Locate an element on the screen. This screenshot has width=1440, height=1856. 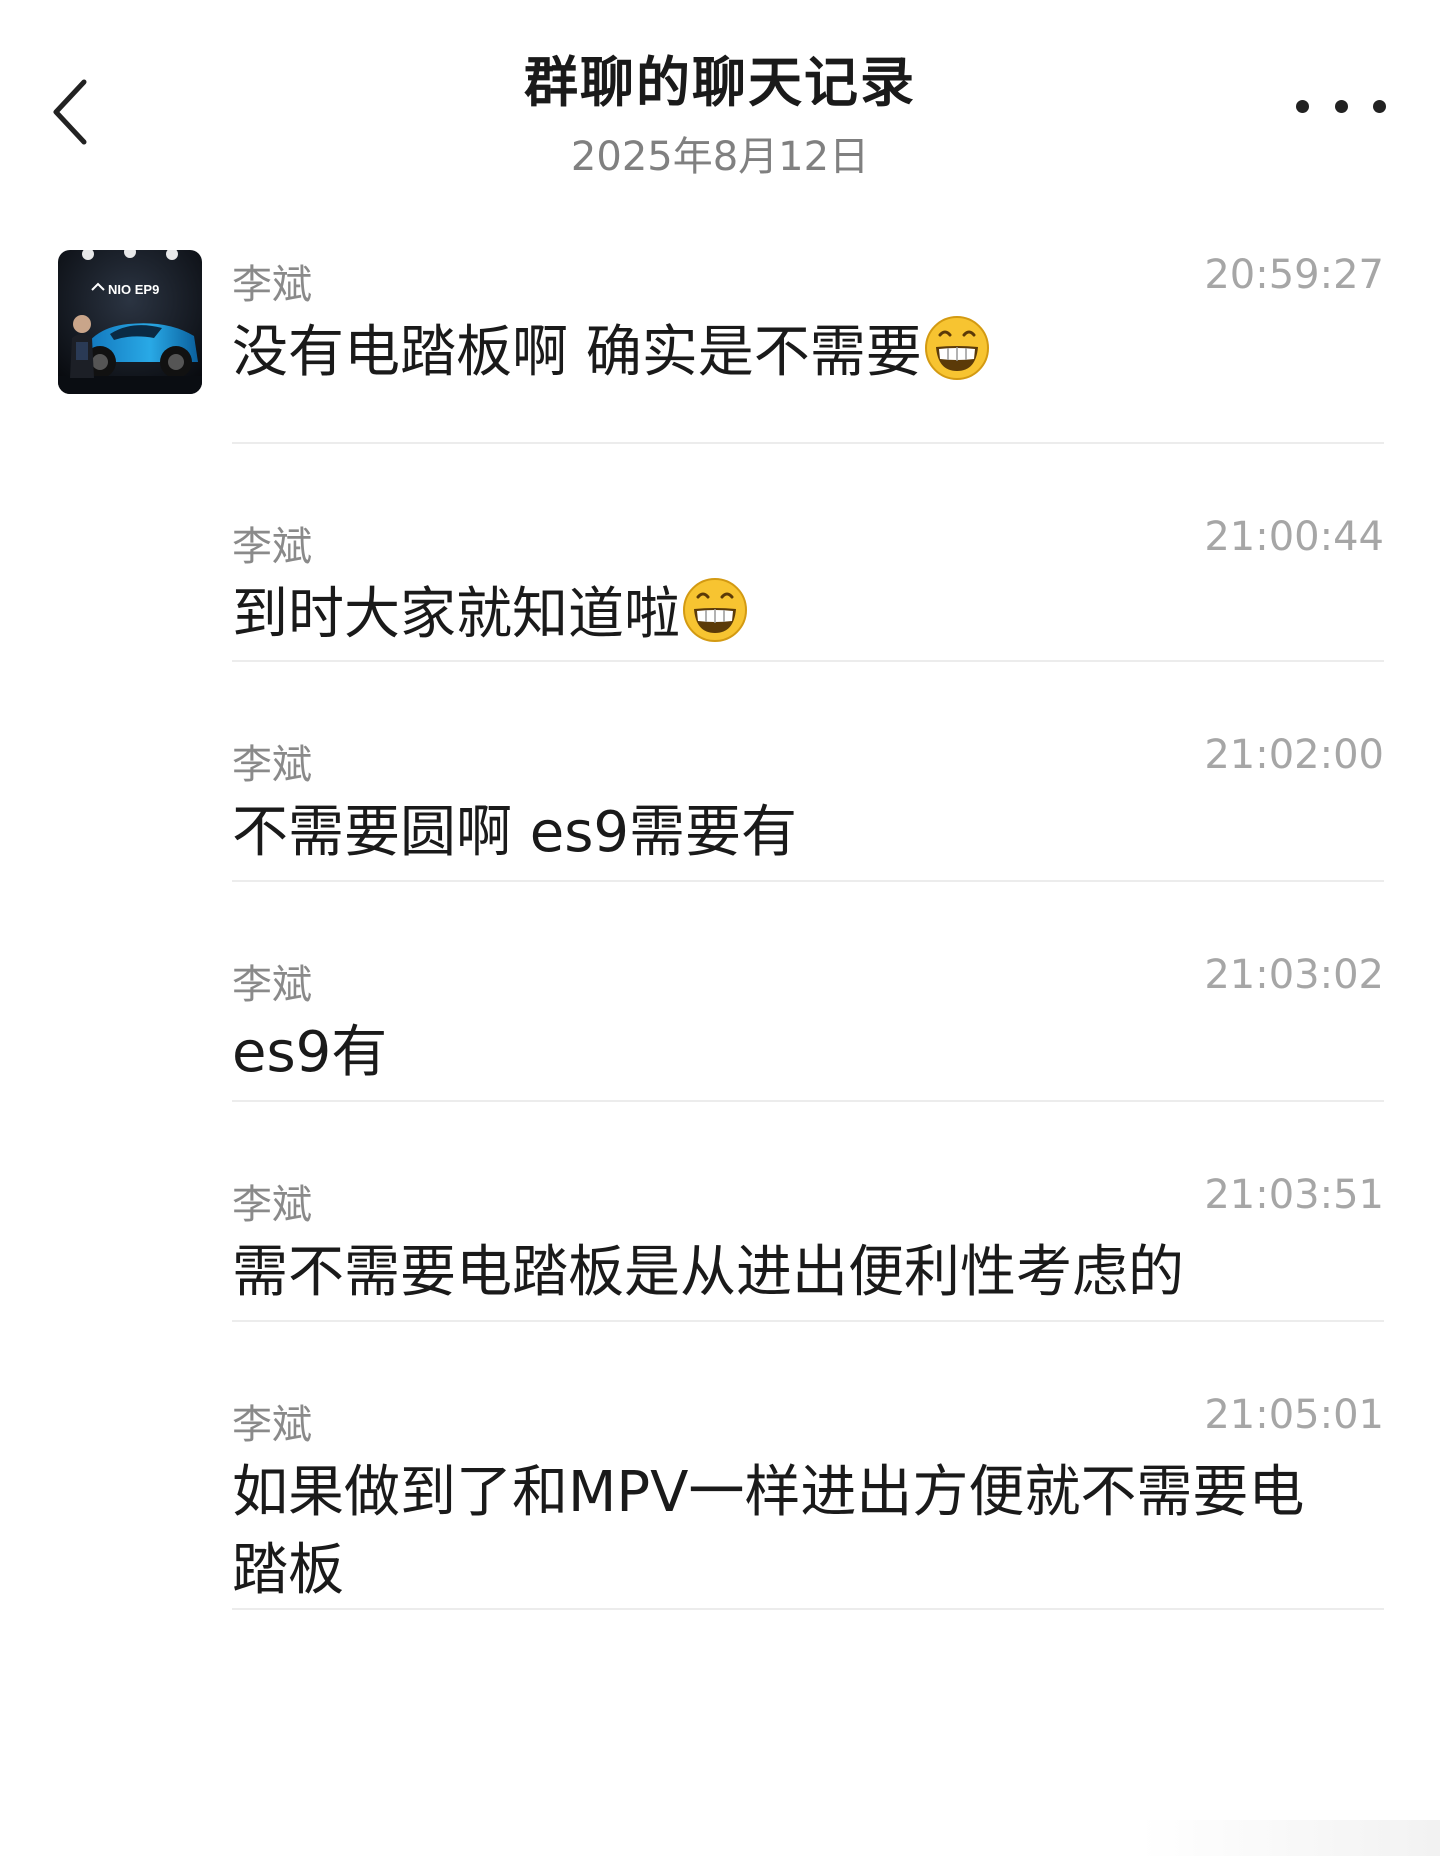
message-item: 李斌 21:00:44 到时大家就知道啦 is located at coordinates (808, 553).